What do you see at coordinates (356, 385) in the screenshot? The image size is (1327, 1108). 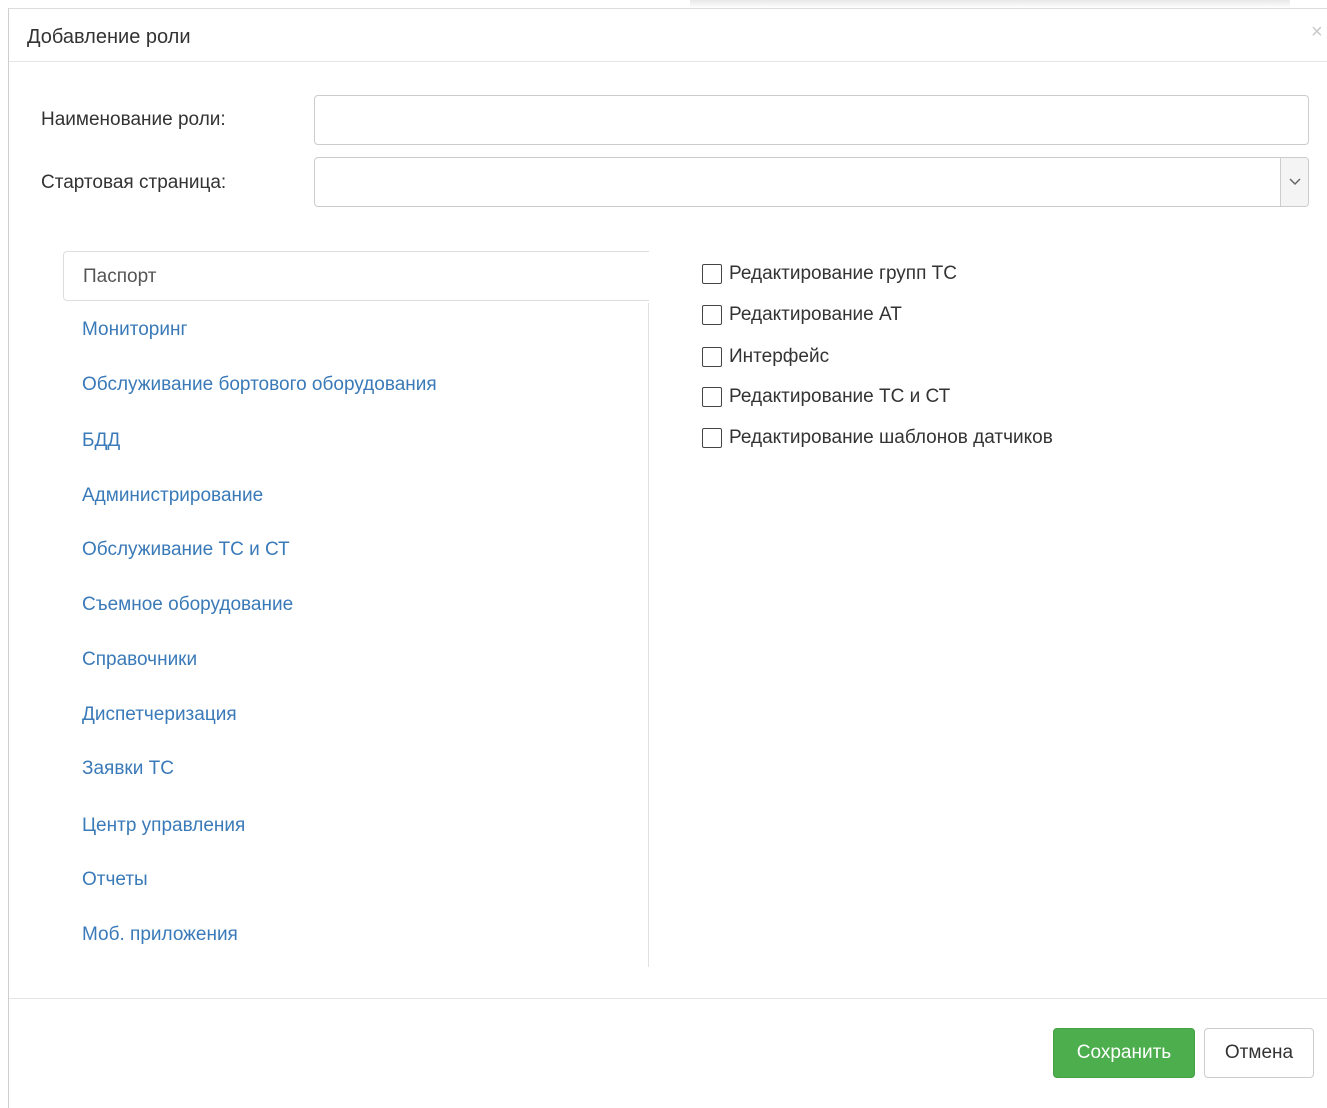 I see `tab-item: Обслуживание бортового оборудования` at bounding box center [356, 385].